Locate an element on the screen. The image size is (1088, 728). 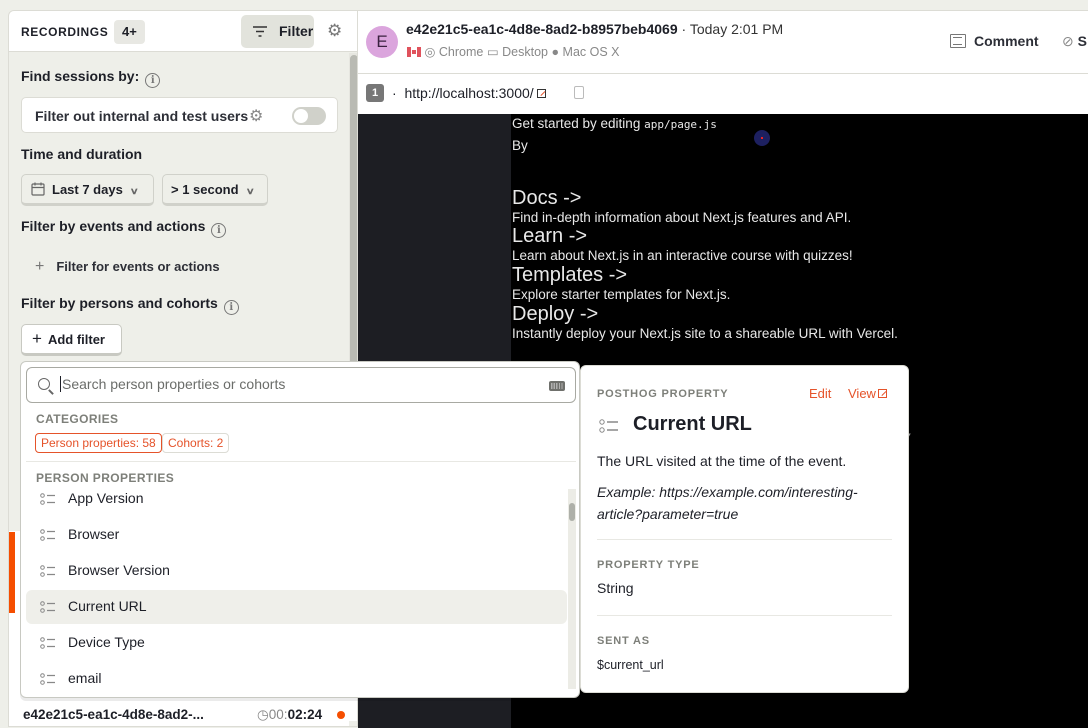
internal-users-toggle is located at coordinates (309, 116).